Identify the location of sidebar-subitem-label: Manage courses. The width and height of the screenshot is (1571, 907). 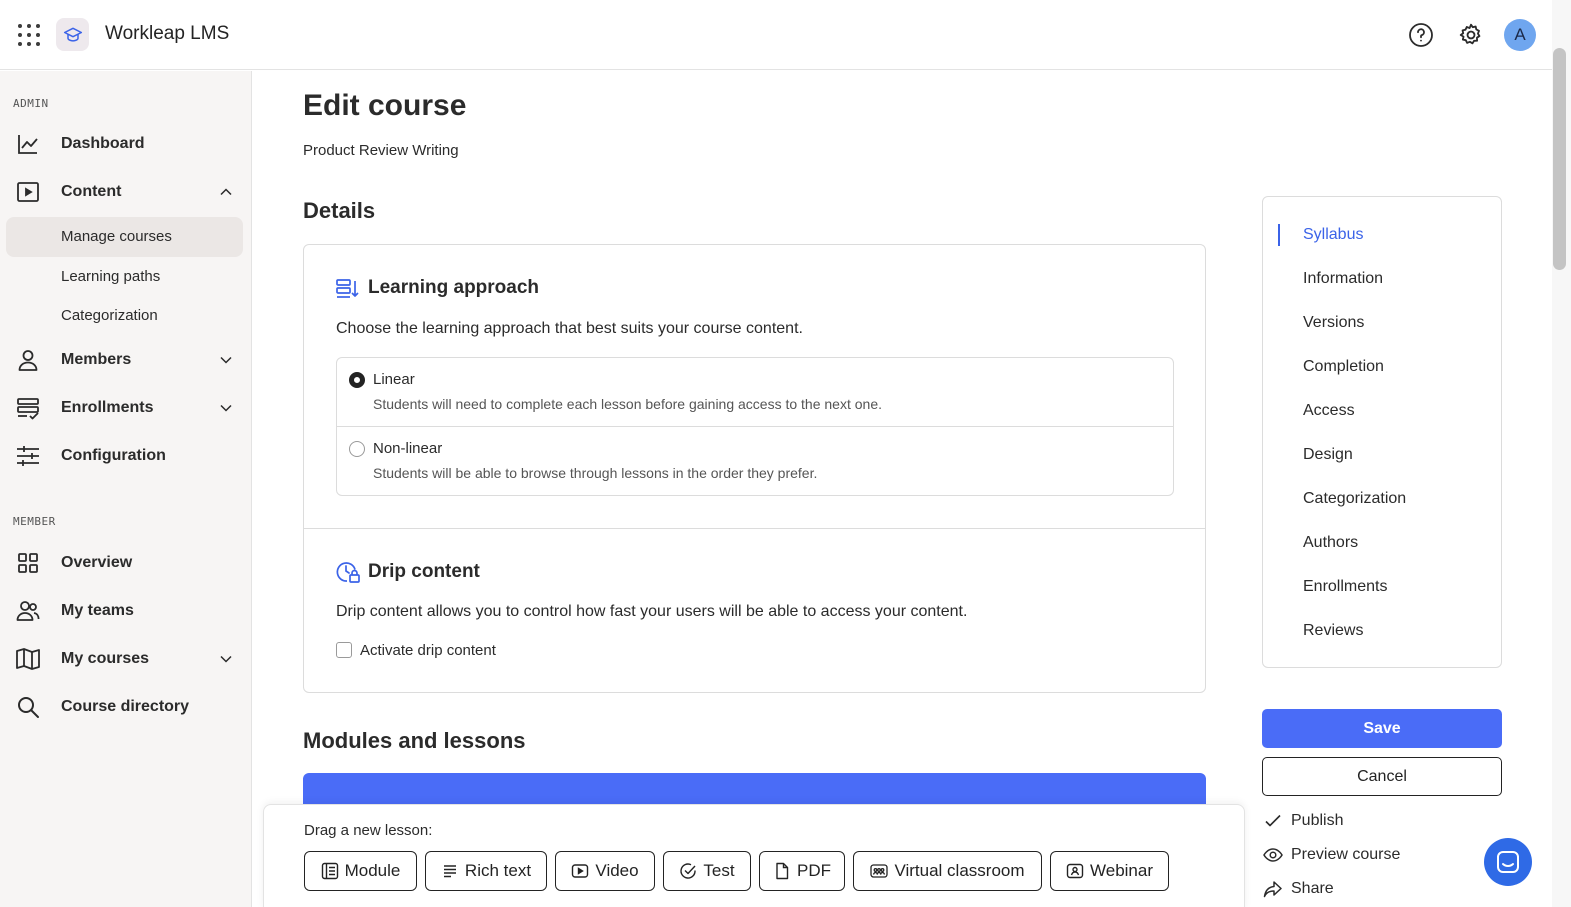
(116, 236).